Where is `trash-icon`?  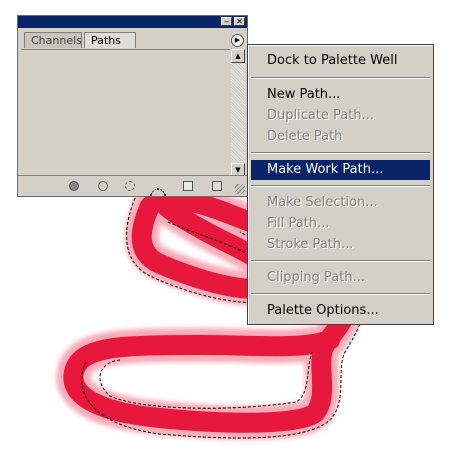 trash-icon is located at coordinates (217, 186).